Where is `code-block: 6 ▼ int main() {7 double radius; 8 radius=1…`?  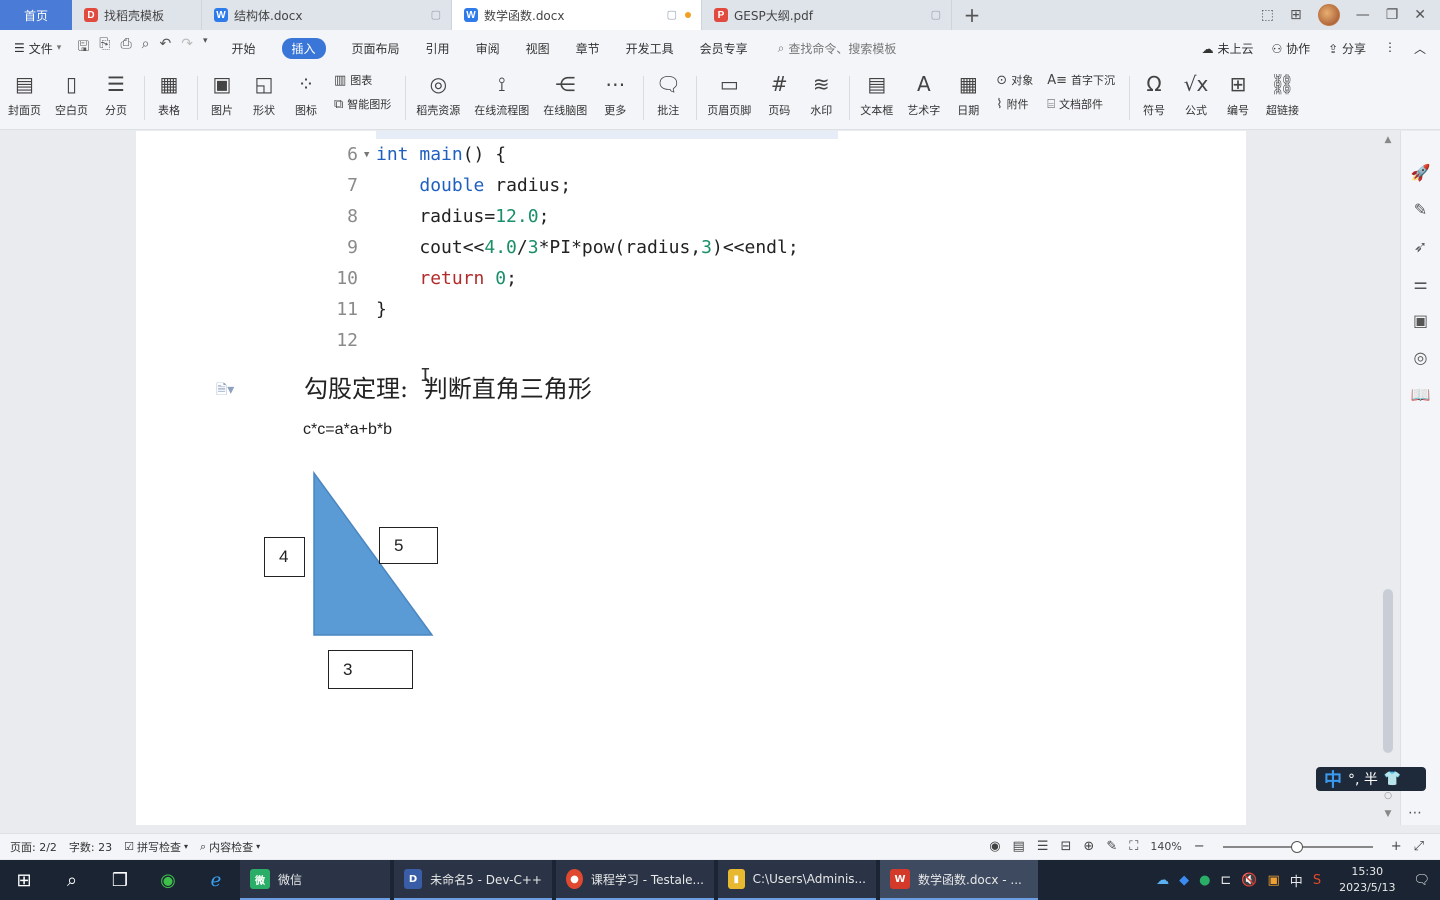
code-block: 6 ▼ int main() {7 double radius; 8 radius=1… is located at coordinates (656, 247).